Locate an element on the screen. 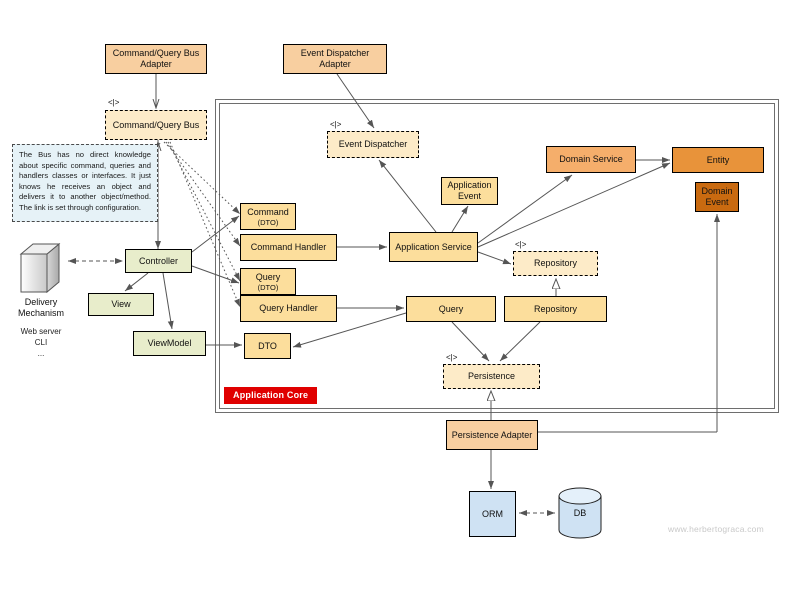  node-domain-event: Domain Event is located at coordinates (717, 197).